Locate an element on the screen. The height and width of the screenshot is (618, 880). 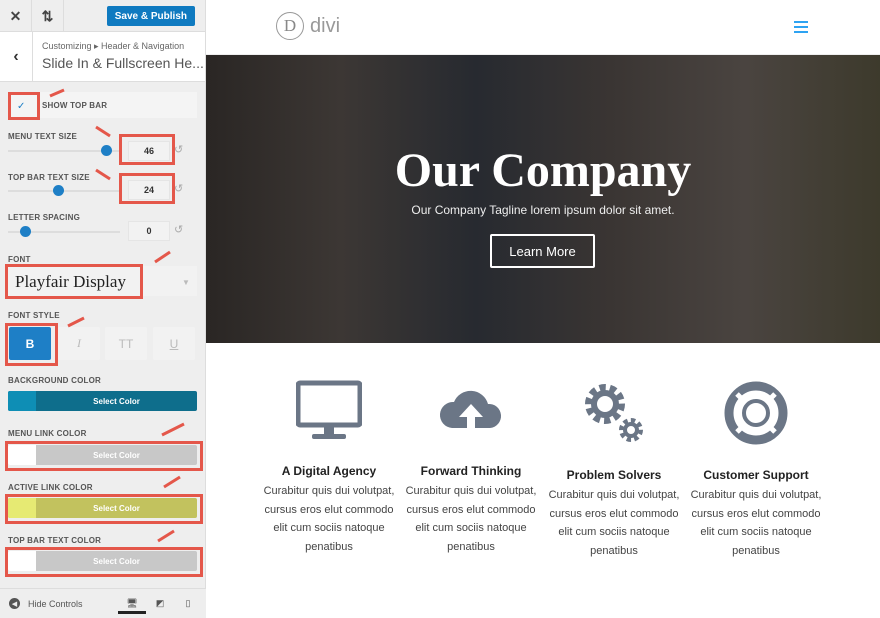
feature-title: Customer Support is located at coordinates (756, 475).